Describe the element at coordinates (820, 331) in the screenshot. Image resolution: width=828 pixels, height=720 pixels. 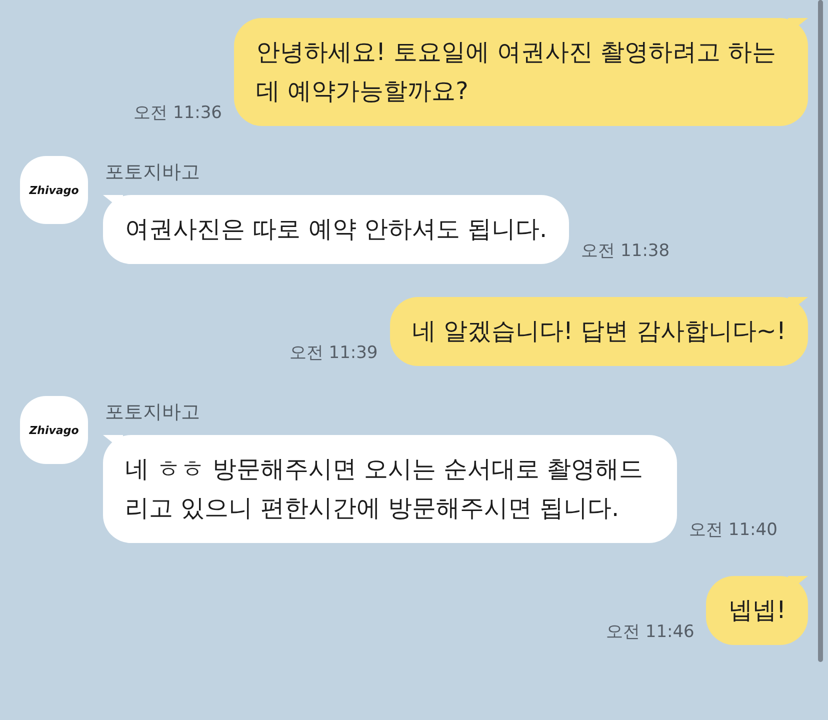
I see `scrollbar` at that location.